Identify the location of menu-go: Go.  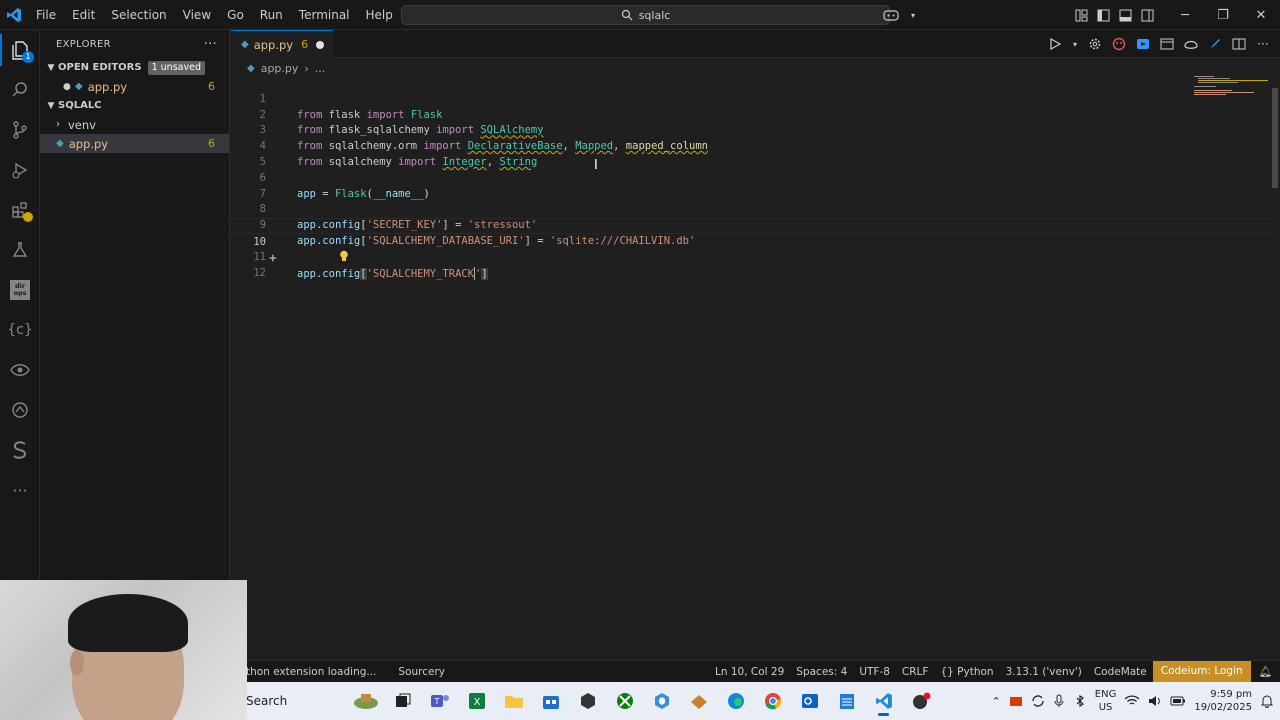
(235, 15).